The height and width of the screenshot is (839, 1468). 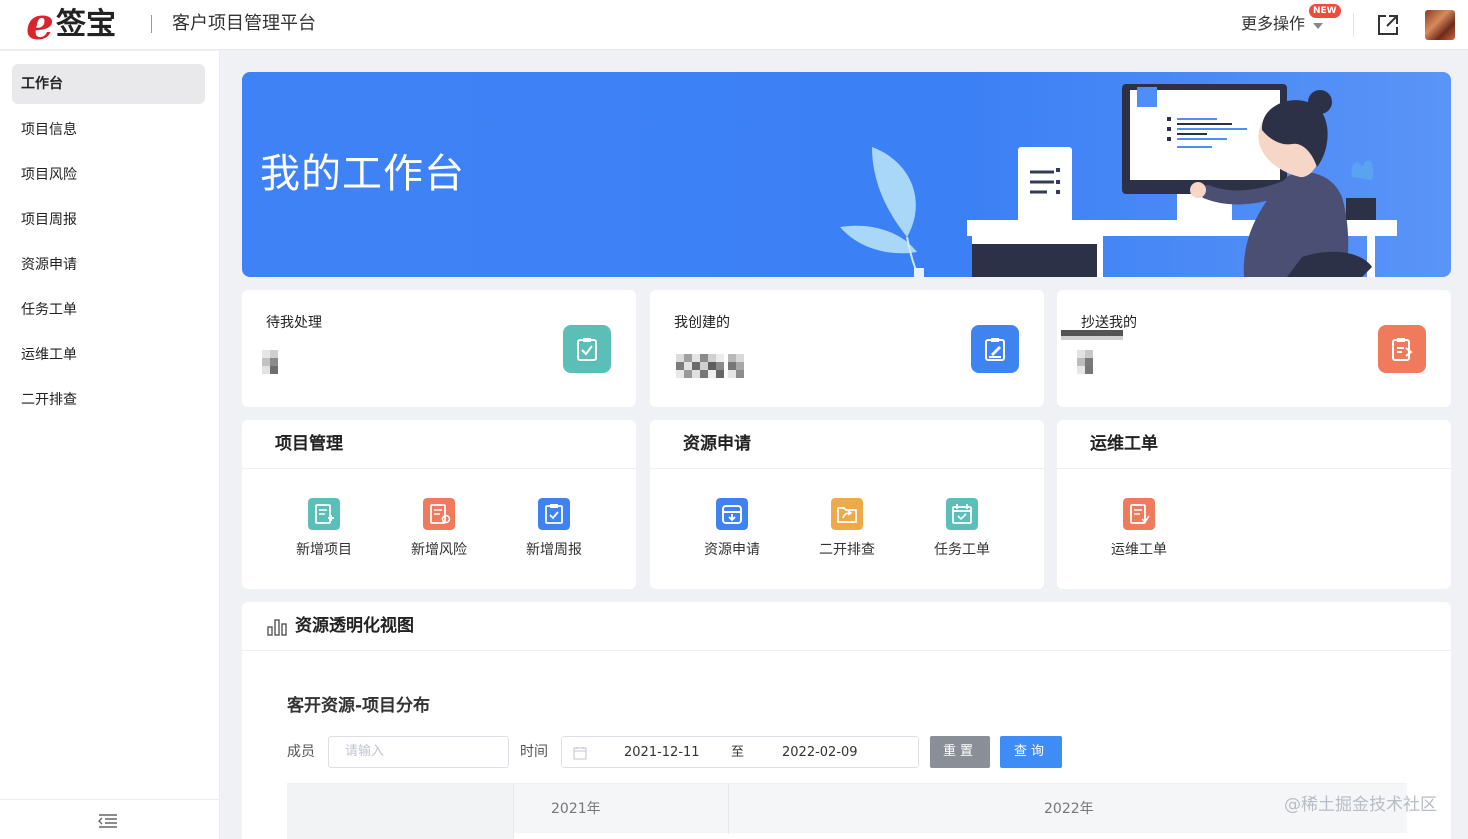 I want to click on sidebar-item-ops-ticket: 运维工单, so click(x=108, y=355).